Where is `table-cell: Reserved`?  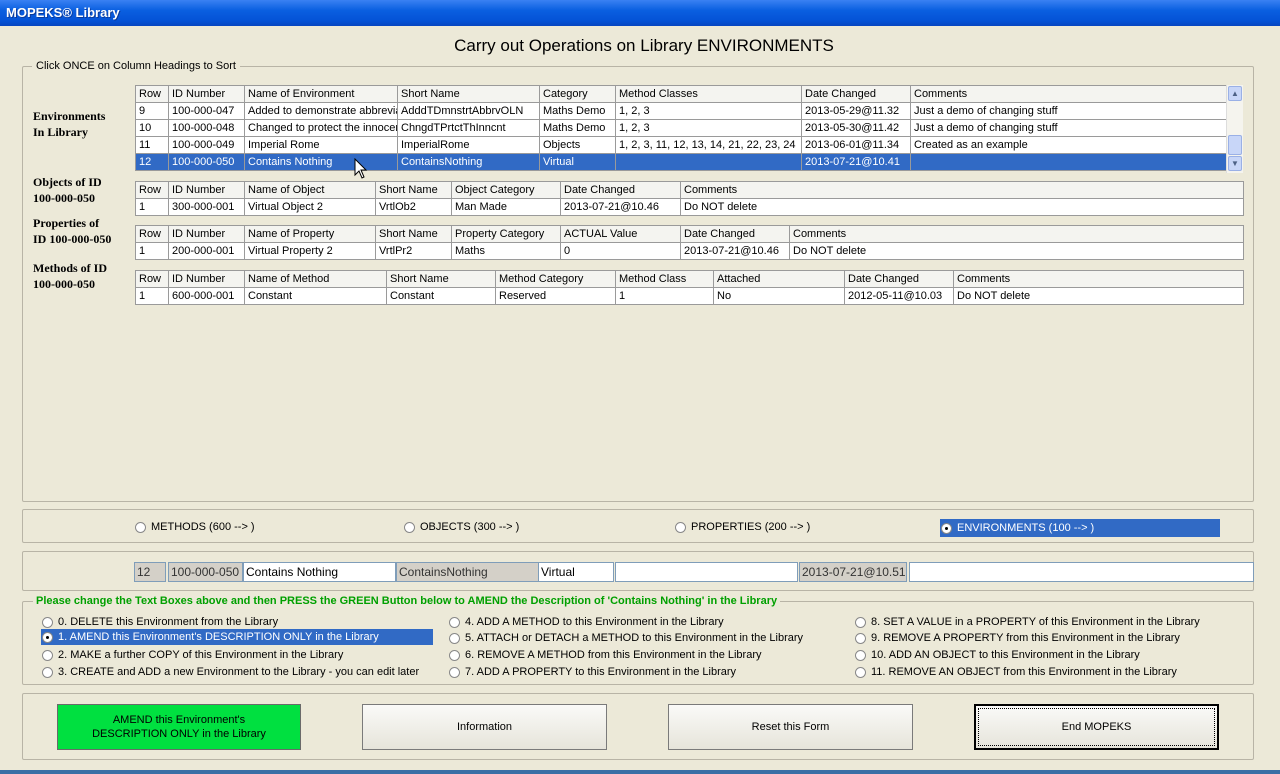 table-cell: Reserved is located at coordinates (555, 296).